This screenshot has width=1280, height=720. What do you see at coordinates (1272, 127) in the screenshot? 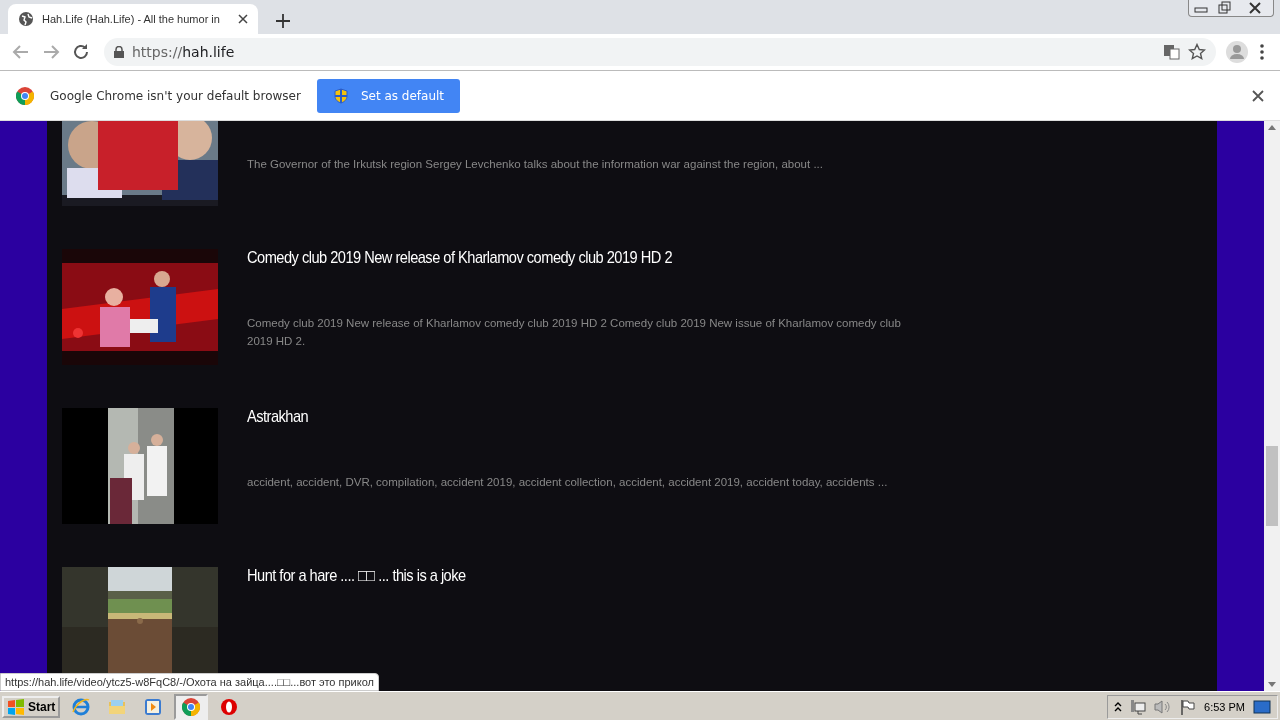
I see `scroll-up-icon` at bounding box center [1272, 127].